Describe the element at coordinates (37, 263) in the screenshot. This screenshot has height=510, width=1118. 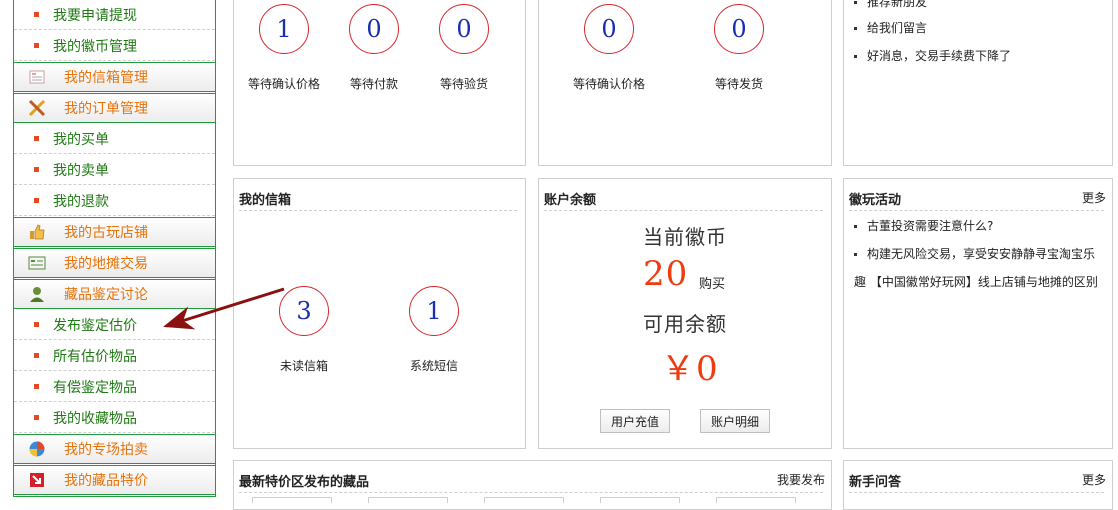
I see `list-card-icon` at that location.